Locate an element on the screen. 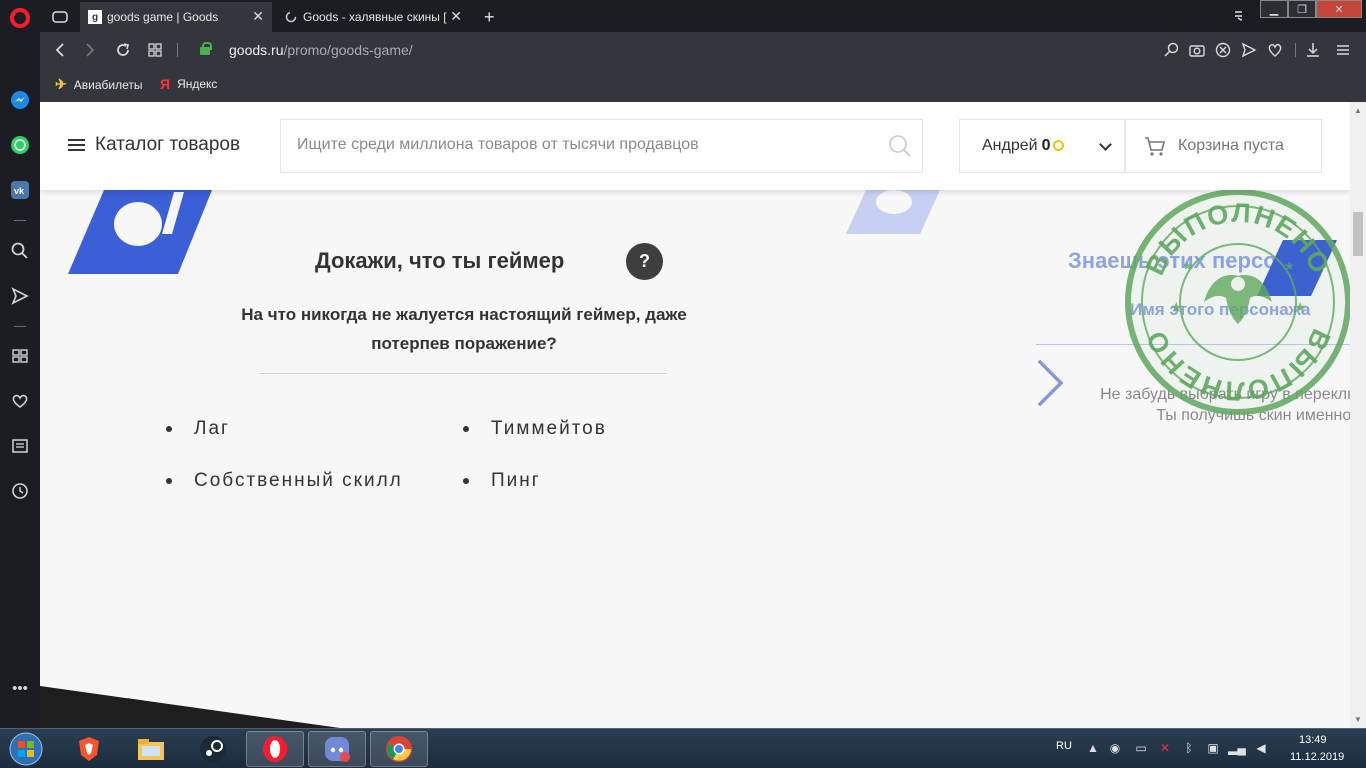 The height and width of the screenshot is (768, 1366). taskbar-steam is located at coordinates (213, 749).